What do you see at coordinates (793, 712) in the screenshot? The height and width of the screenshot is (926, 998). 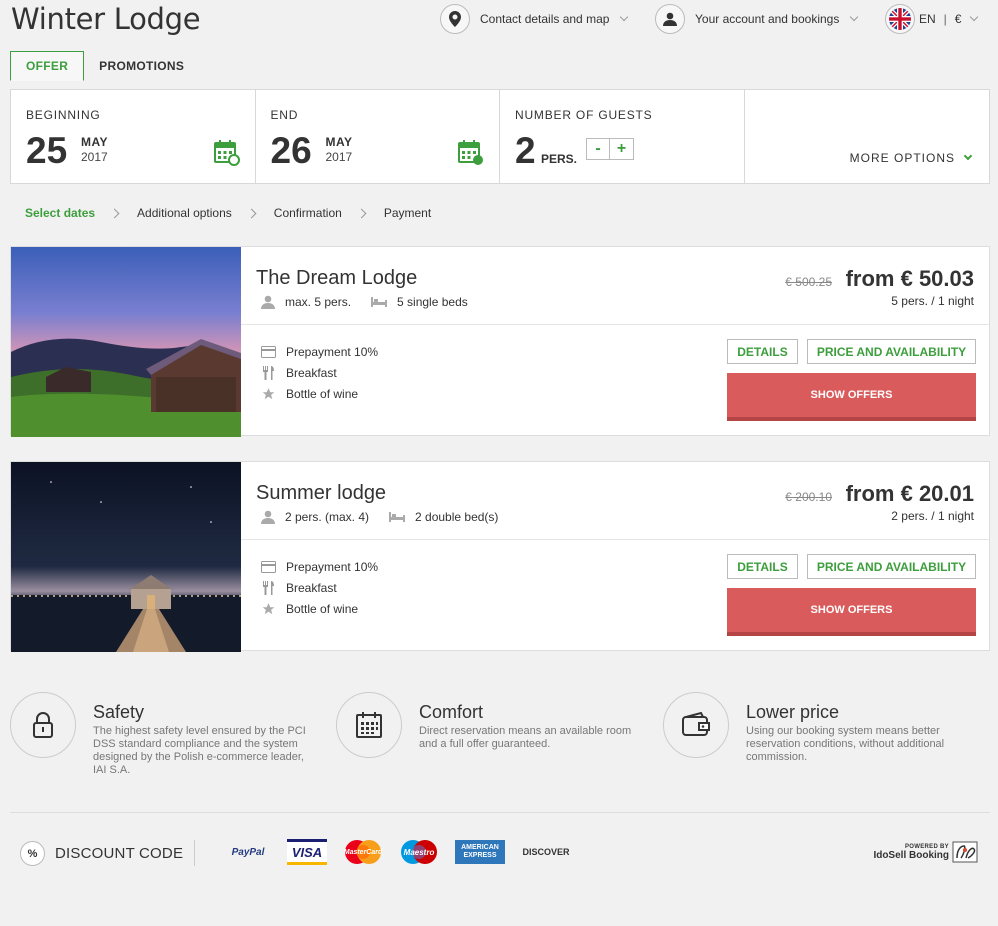 I see `feature-title: Lower price` at bounding box center [793, 712].